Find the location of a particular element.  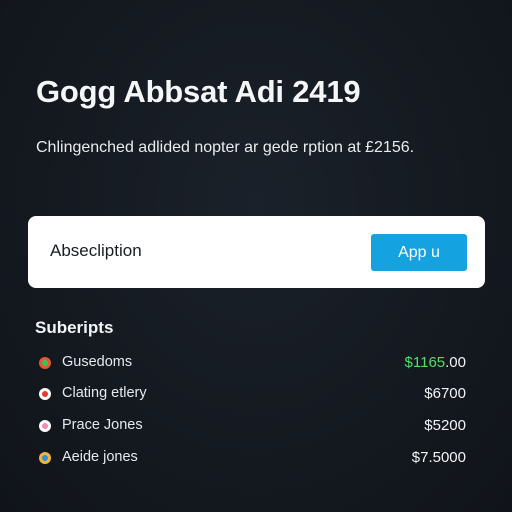

list-item-label: Gusedoms is located at coordinates (97, 362).